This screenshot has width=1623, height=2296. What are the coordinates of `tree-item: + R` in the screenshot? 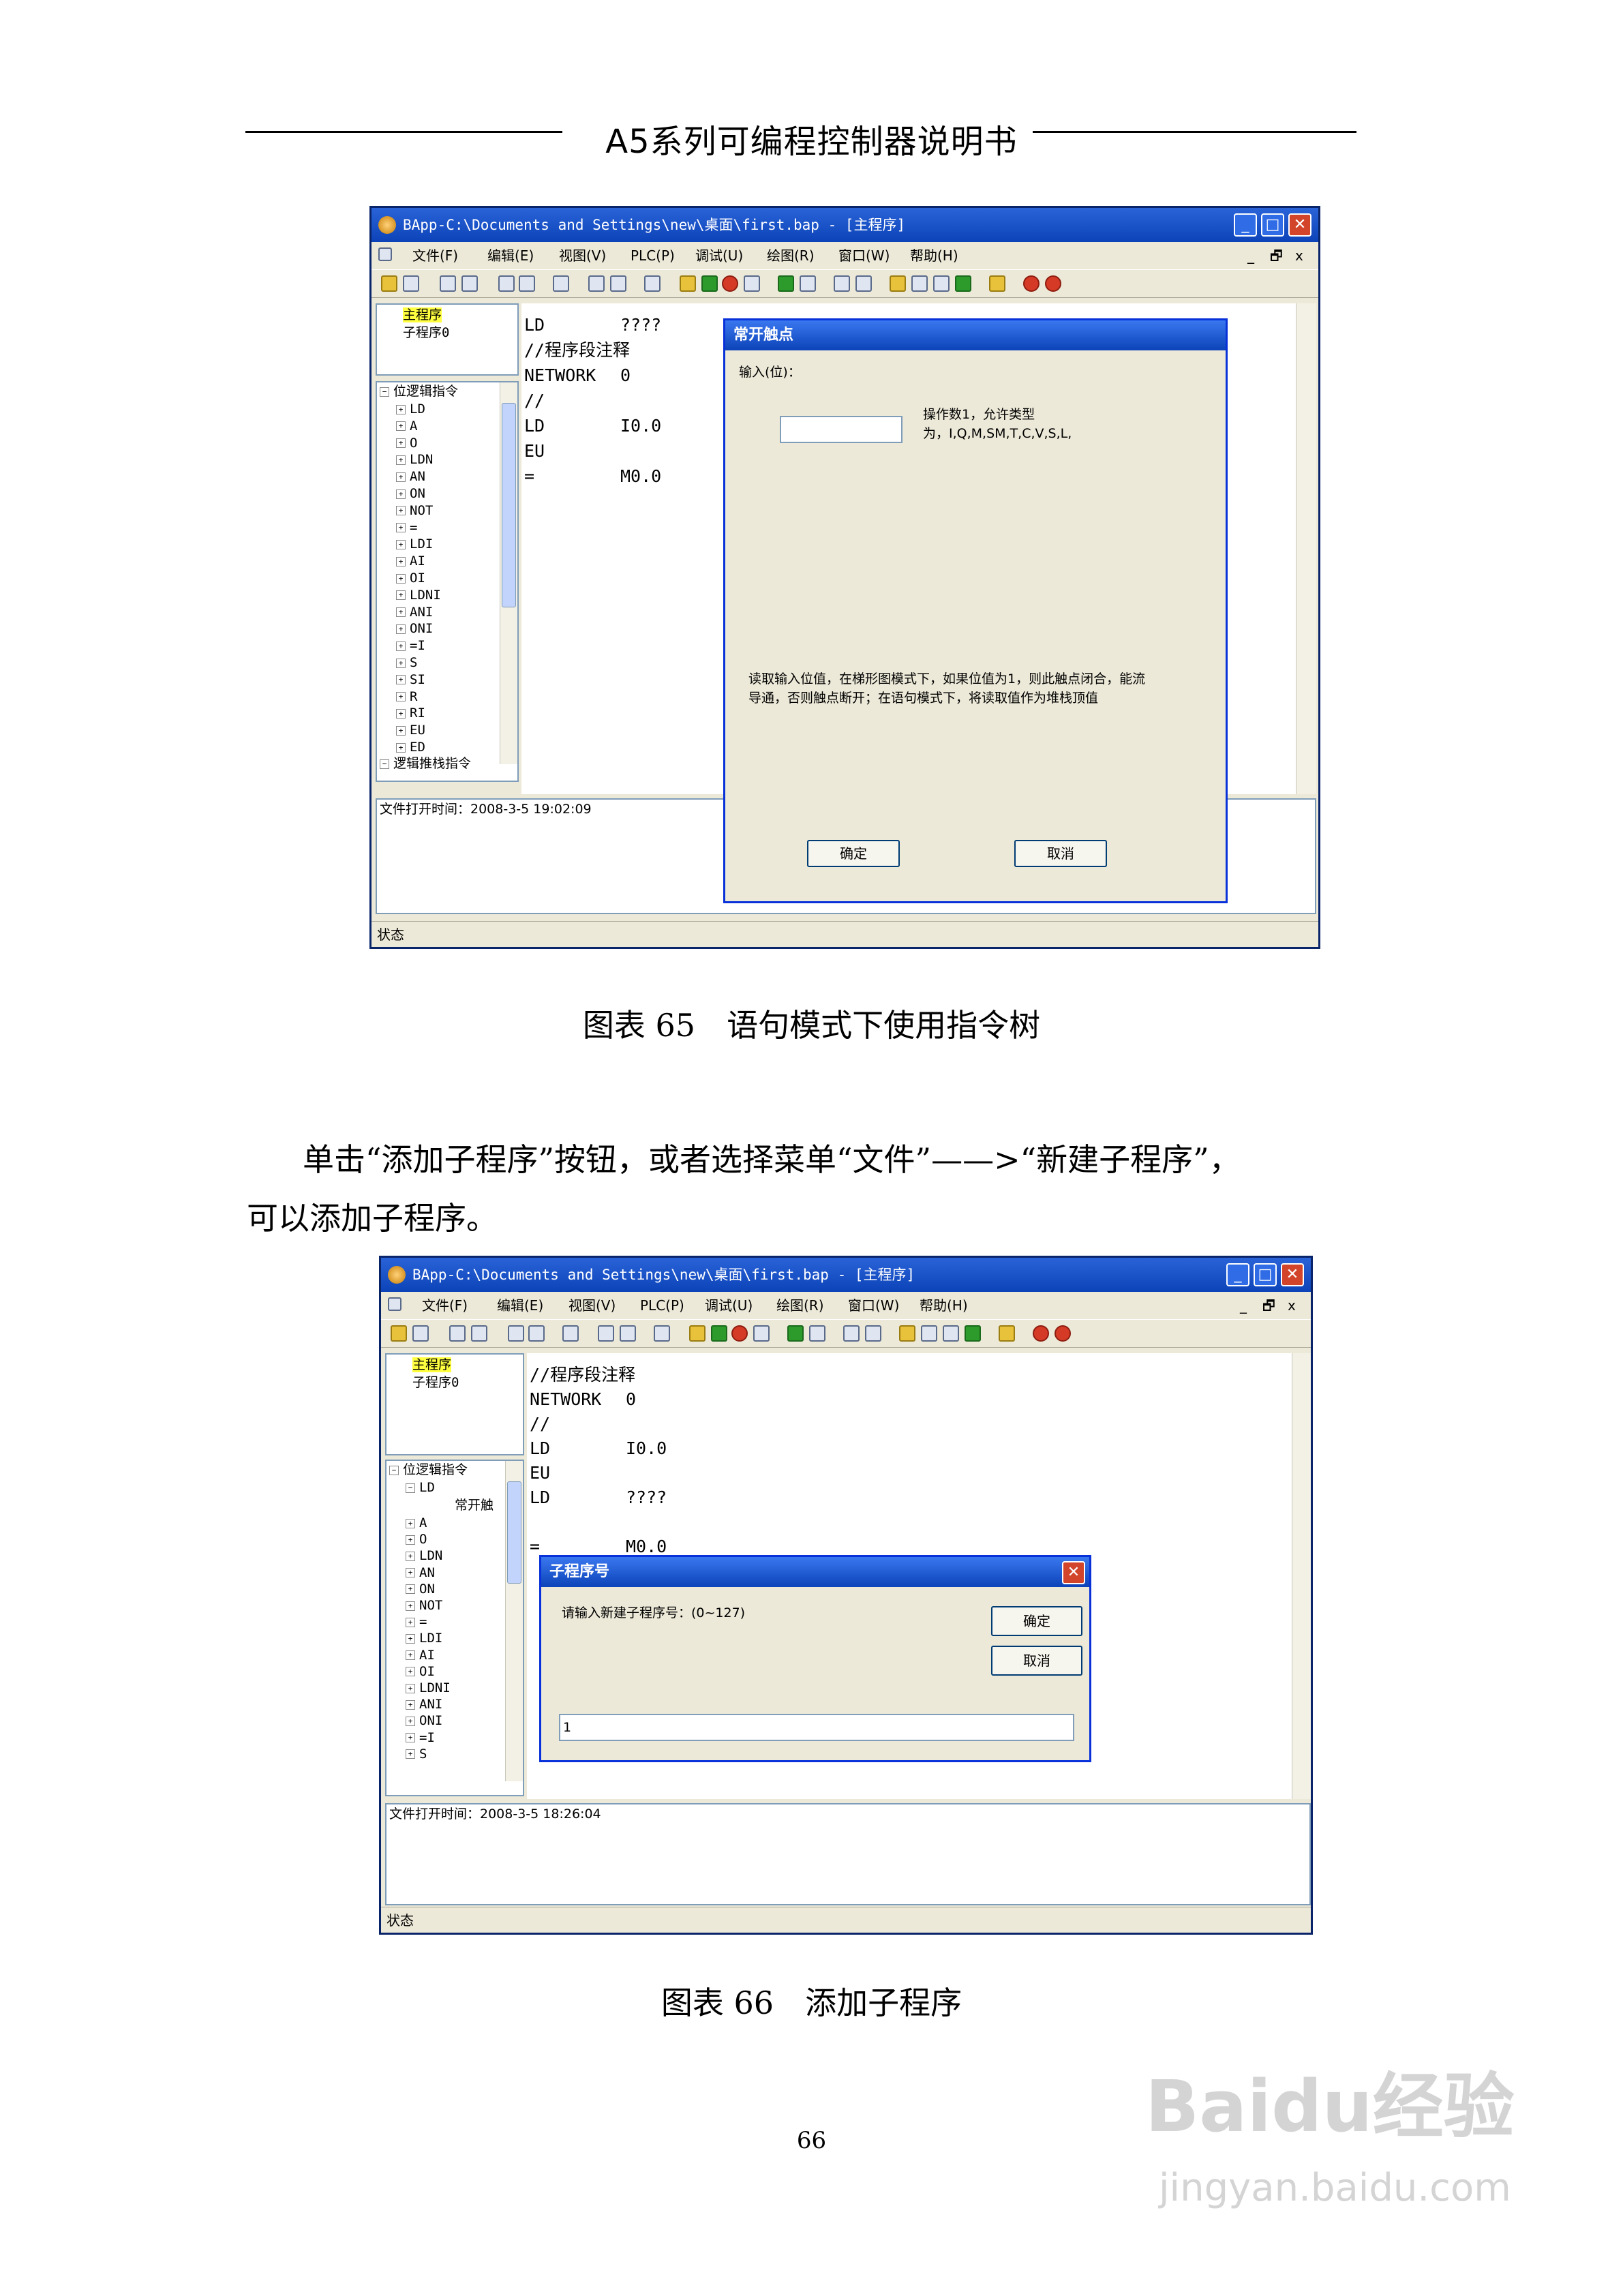 It's located at (406, 697).